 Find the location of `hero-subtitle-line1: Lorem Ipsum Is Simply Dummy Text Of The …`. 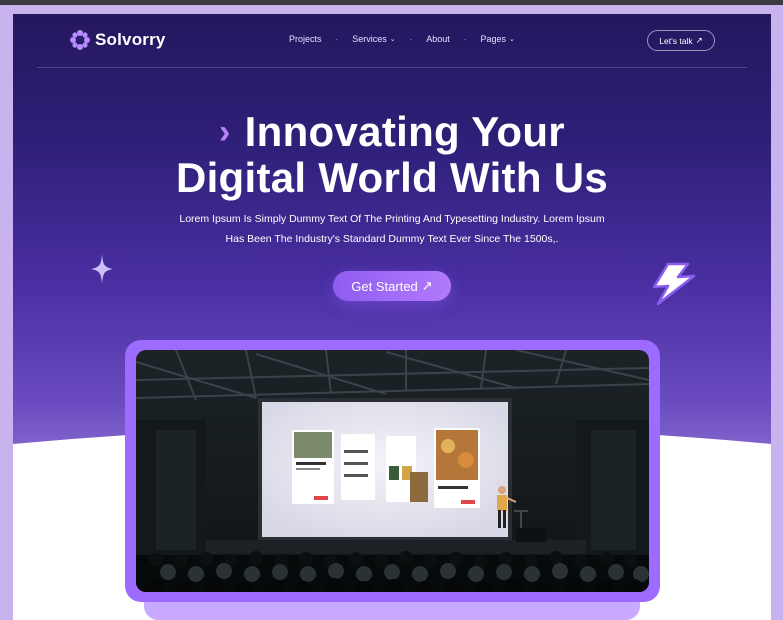

hero-subtitle-line1: Lorem Ipsum Is Simply Dummy Text Of The … is located at coordinates (392, 219).